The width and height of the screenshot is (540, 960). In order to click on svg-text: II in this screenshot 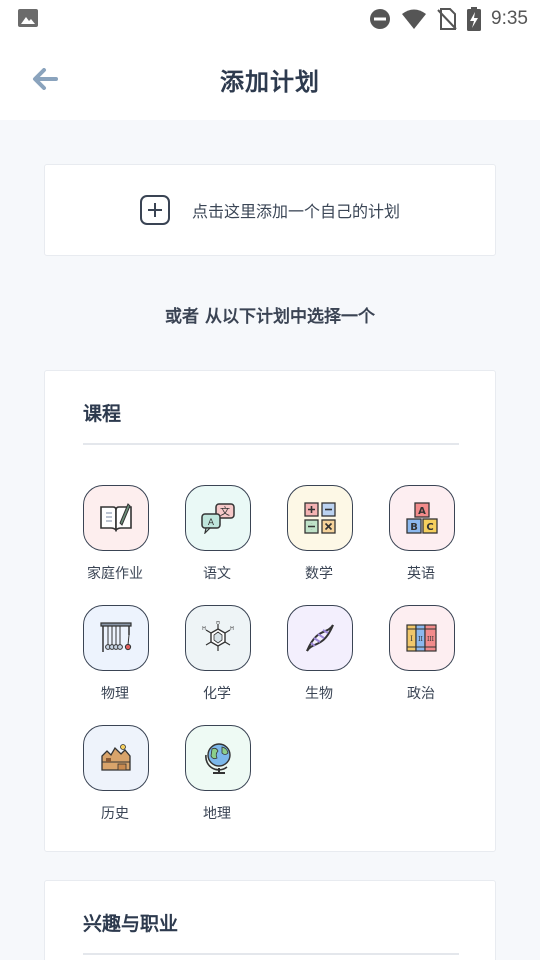, I will do `click(420, 639)`.